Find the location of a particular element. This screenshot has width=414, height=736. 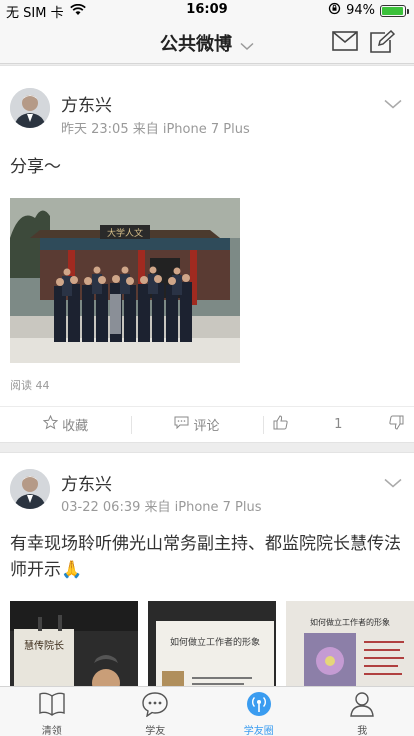

battery-fill is located at coordinates (392, 10).